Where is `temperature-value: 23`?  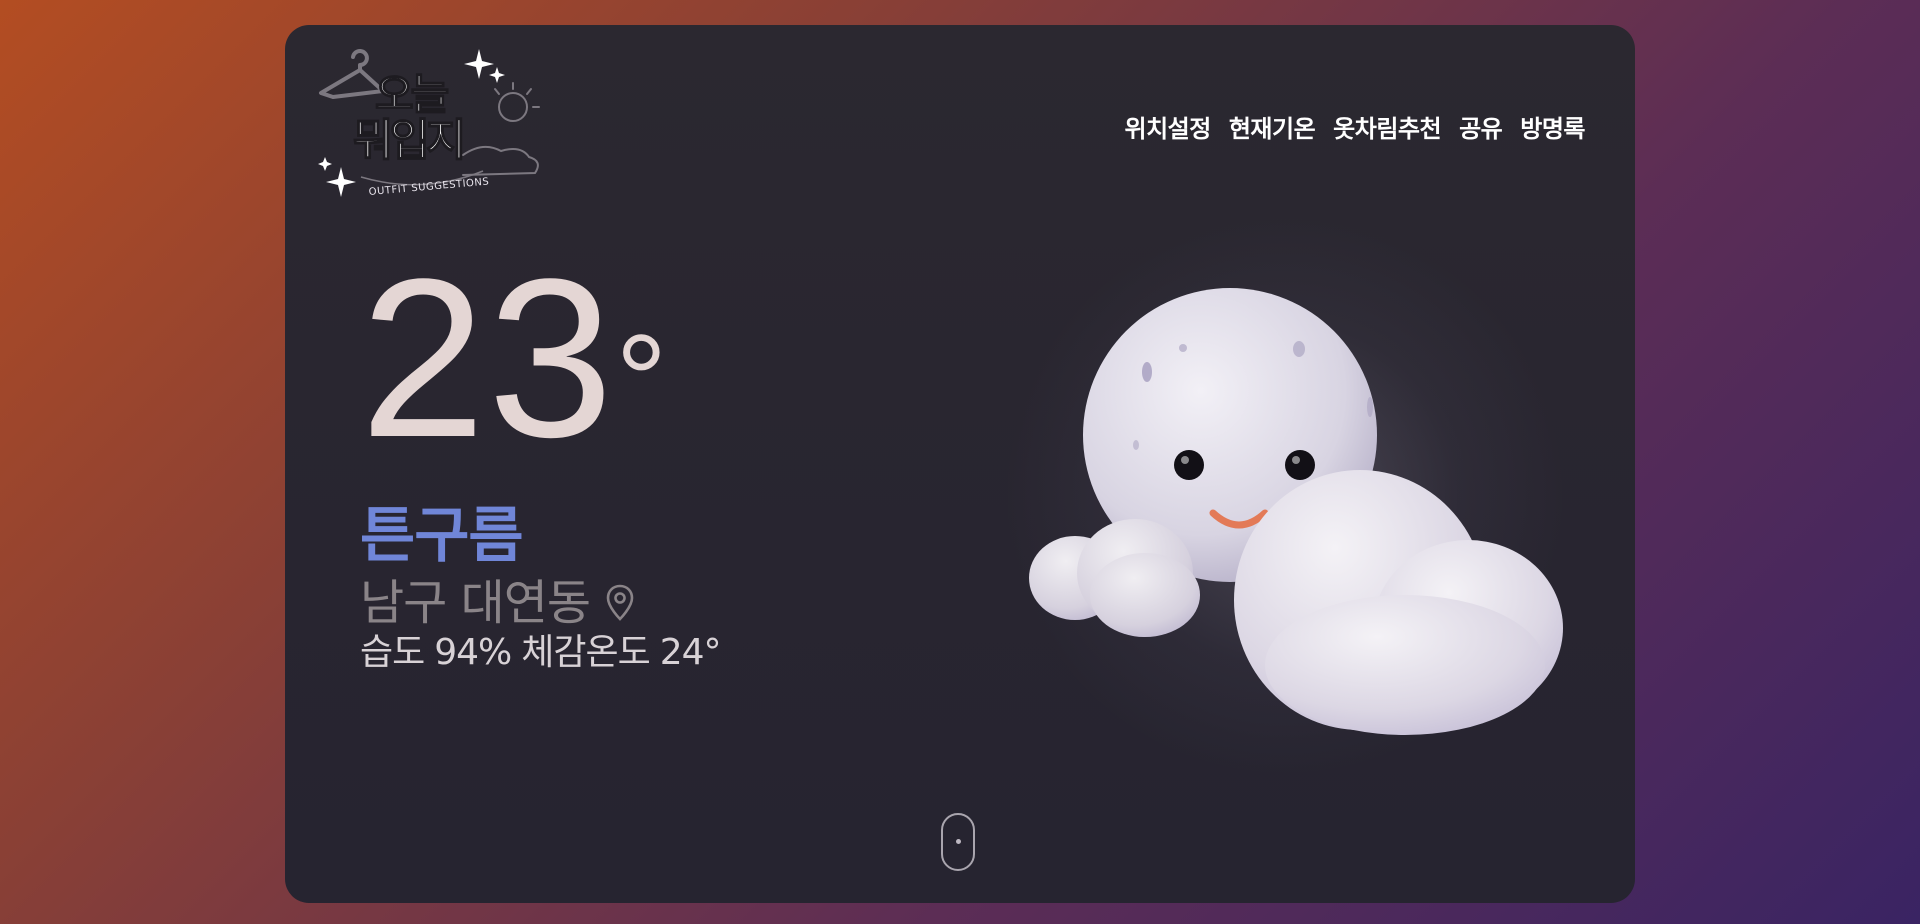
temperature-value: 23 is located at coordinates (488, 357).